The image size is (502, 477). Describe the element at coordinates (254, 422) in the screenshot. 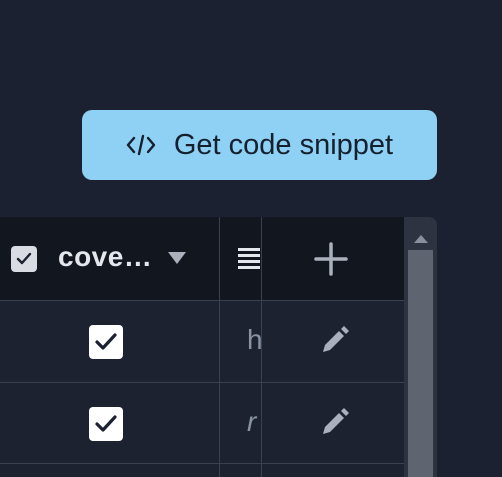

I see `row-text-cell: r` at that location.